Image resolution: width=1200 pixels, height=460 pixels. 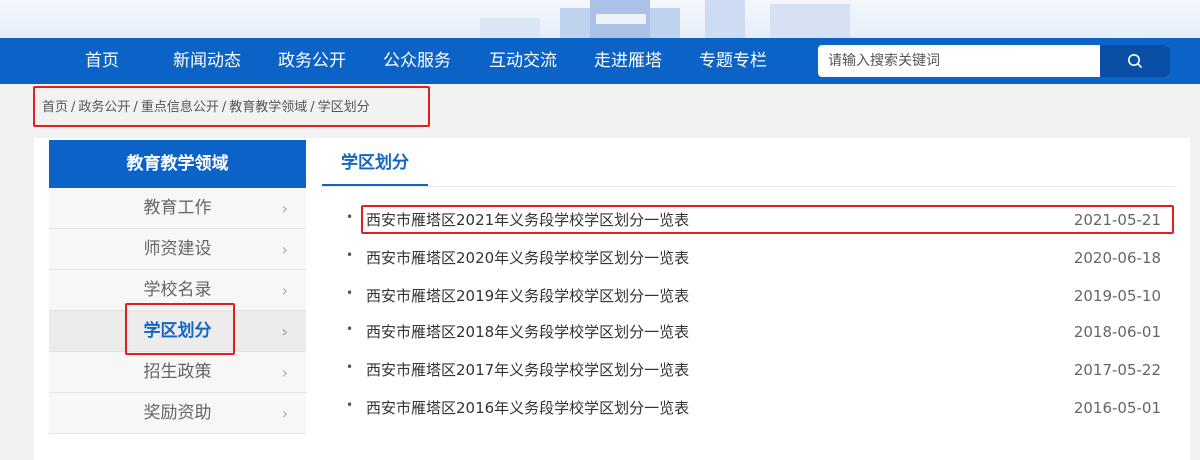 I want to click on sidebar-item-label: 招生政策, so click(x=177, y=372).